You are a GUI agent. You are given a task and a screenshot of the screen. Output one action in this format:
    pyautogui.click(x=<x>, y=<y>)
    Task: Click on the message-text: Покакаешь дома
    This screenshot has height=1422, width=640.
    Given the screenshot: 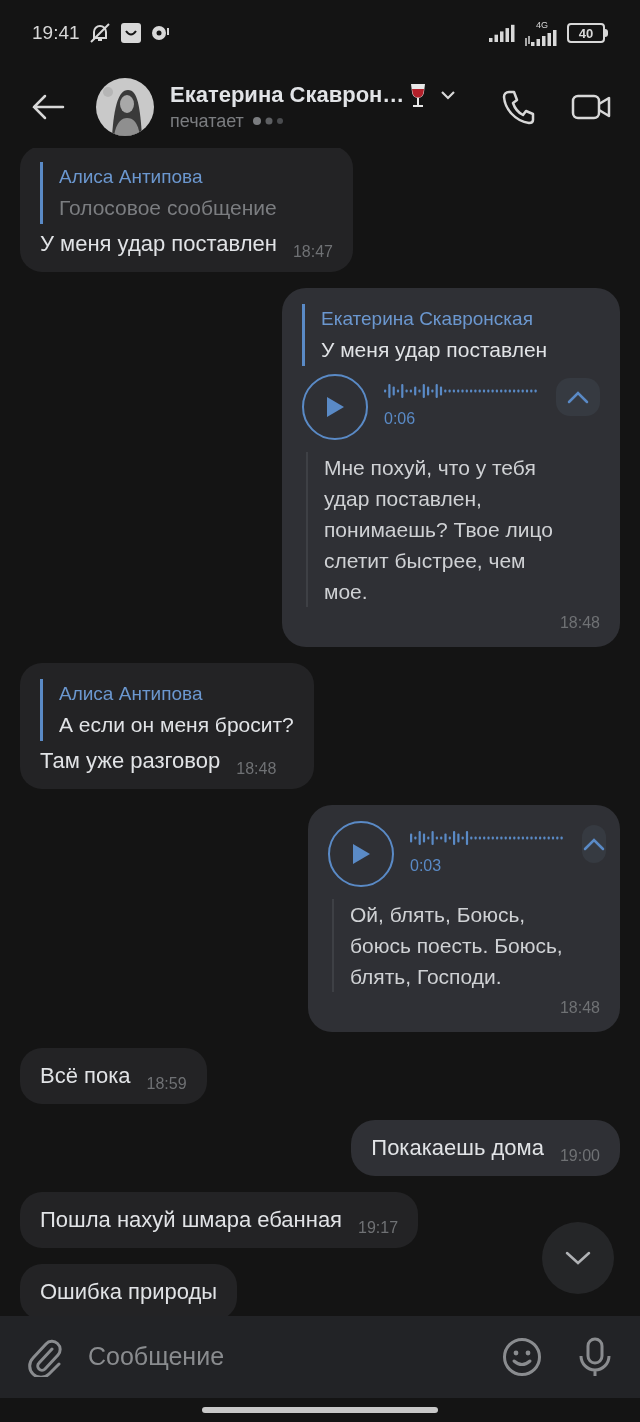 What is the action you would take?
    pyautogui.click(x=457, y=1148)
    